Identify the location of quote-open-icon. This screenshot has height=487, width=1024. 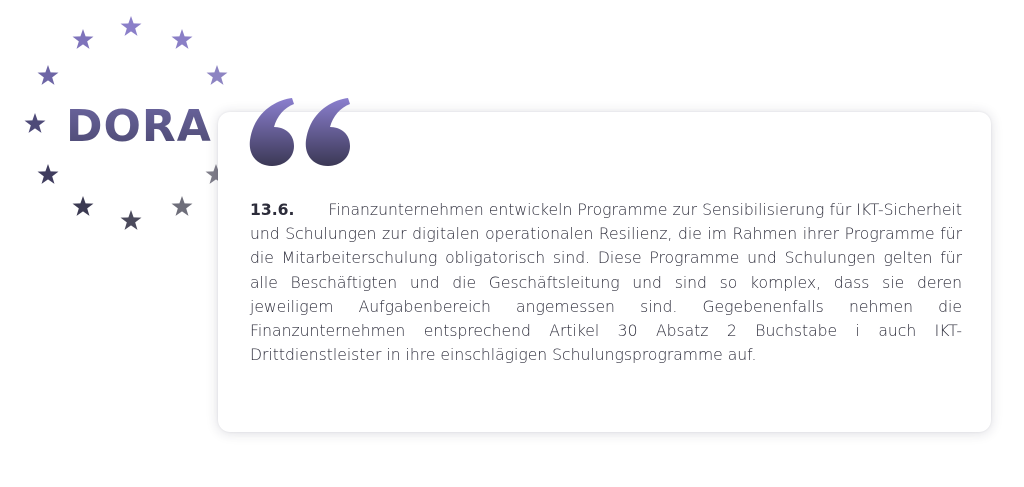
(299, 132).